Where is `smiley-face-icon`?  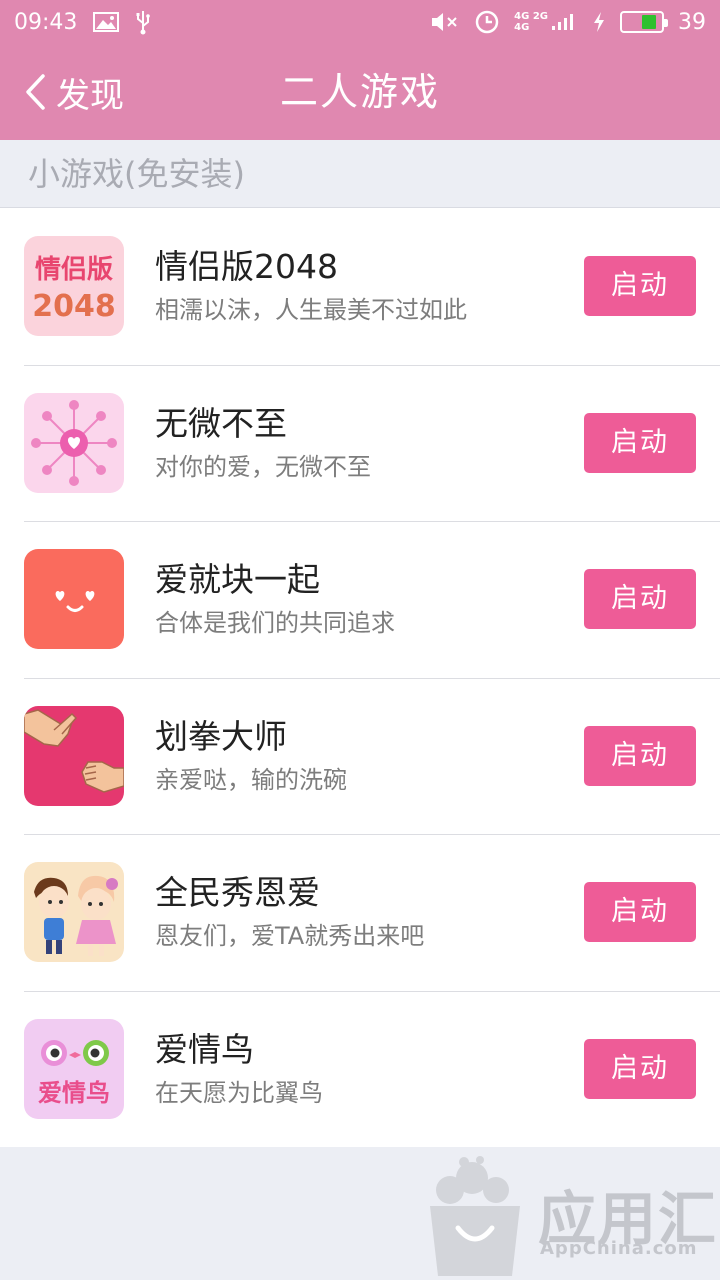 smiley-face-icon is located at coordinates (74, 599).